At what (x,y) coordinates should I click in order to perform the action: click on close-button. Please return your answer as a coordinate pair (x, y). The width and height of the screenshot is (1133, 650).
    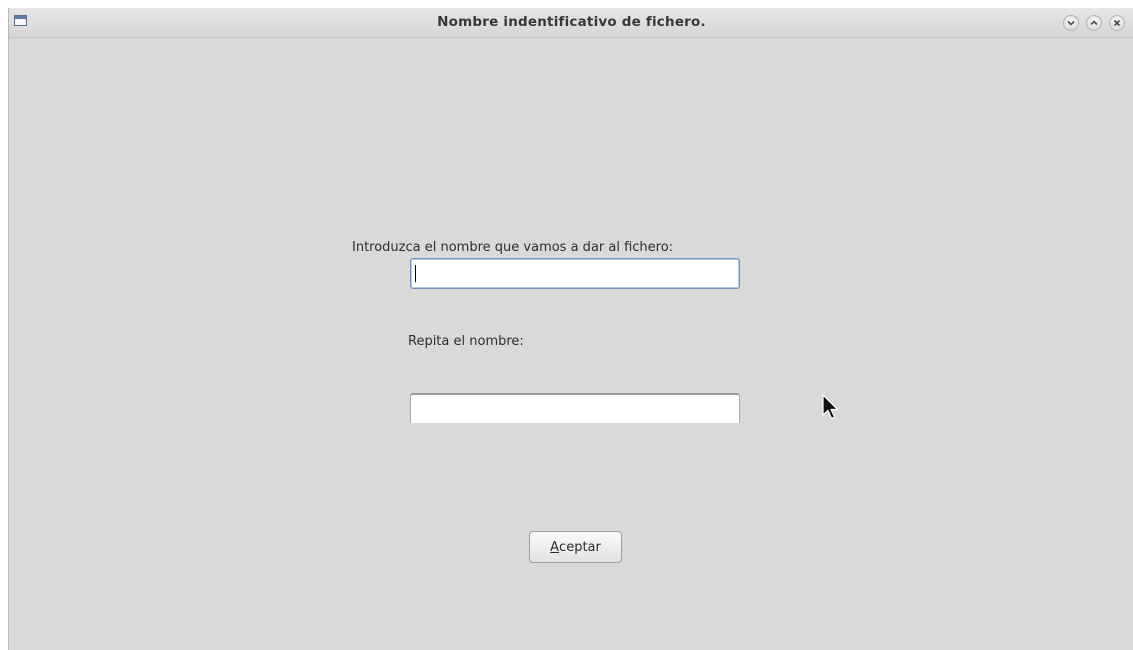
    Looking at the image, I should click on (1117, 23).